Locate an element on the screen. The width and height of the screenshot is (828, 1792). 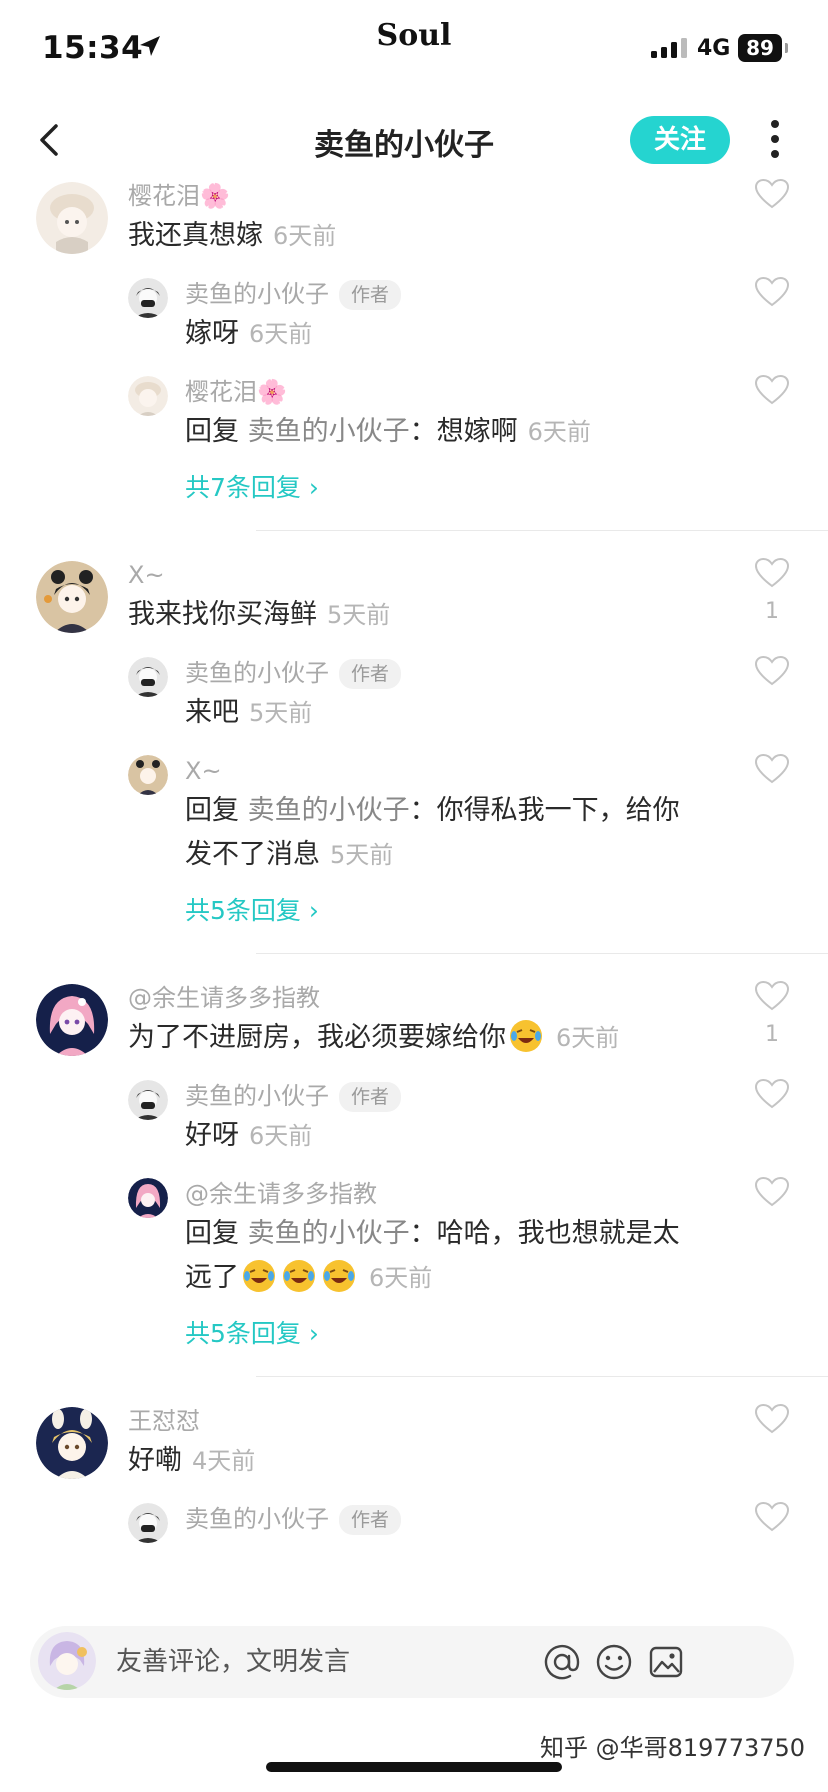
comment-thread: 王怼怼 好嘞 4天前 卖鱼的小伙子 作者 is located at coordinates (414, 1473).